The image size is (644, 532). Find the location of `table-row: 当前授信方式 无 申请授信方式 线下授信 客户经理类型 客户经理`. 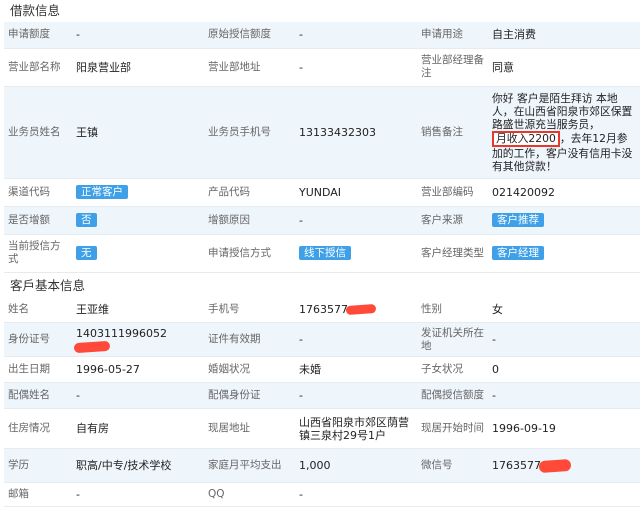

table-row: 当前授信方式 无 申请授信方式 线下授信 客户经理类型 客户经理 is located at coordinates (322, 253).